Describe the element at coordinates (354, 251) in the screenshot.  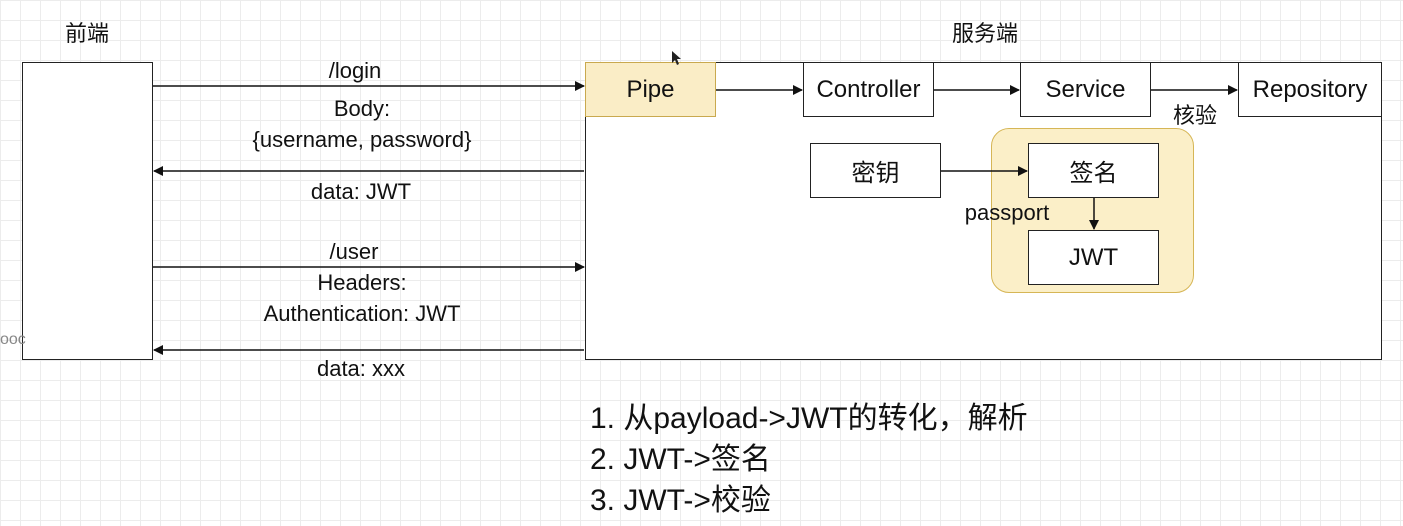
I see `user-path-label: /user` at that location.